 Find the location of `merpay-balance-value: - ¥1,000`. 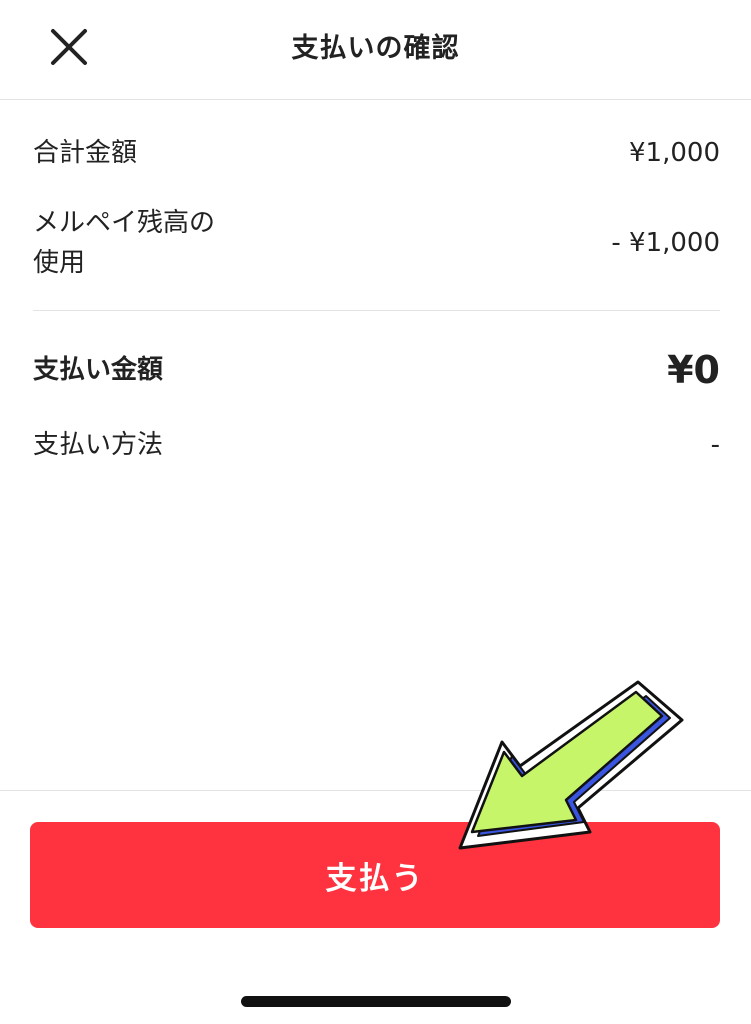

merpay-balance-value: - ¥1,000 is located at coordinates (665, 243).